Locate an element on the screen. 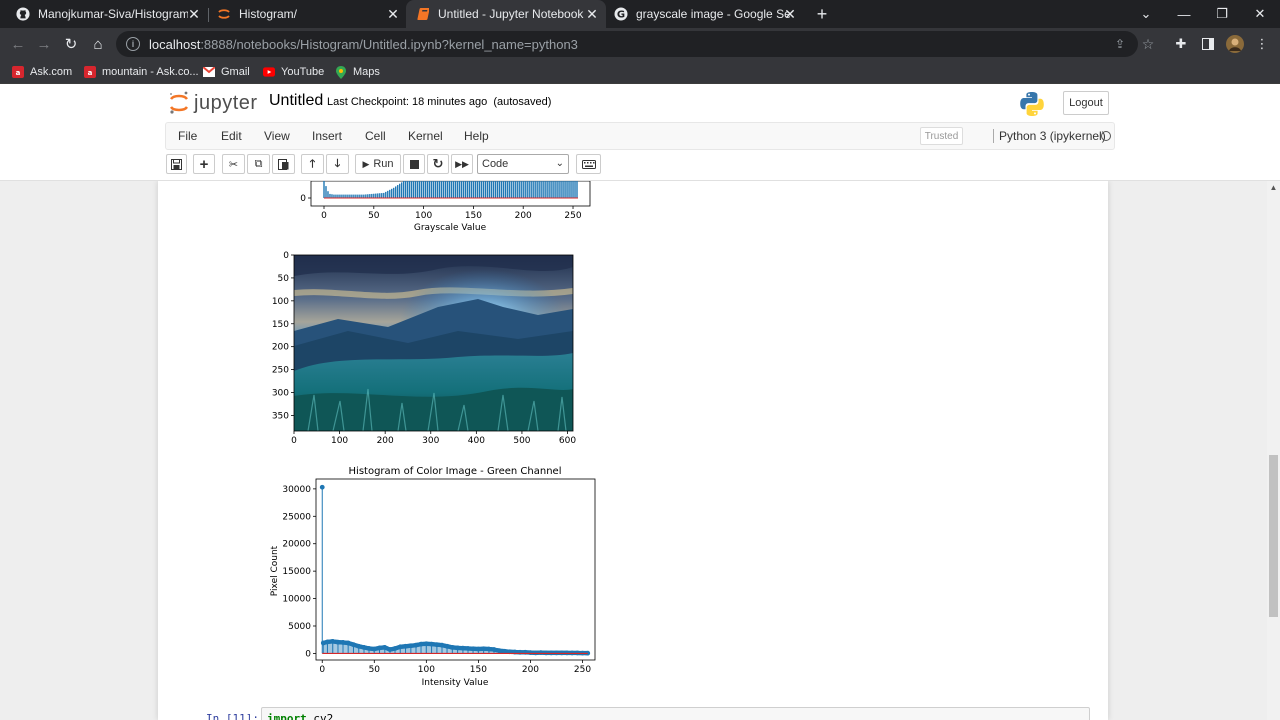  extensions-puzzle-icon: ✚ is located at coordinates (1181, 44).